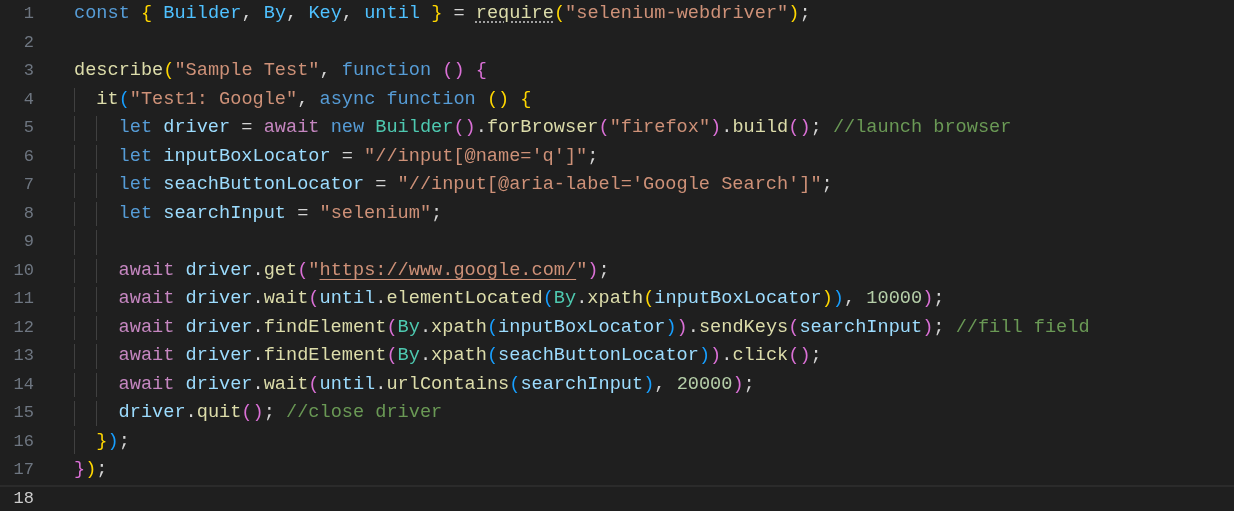  Describe the element at coordinates (28, 71) in the screenshot. I see `line-number: 3` at that location.